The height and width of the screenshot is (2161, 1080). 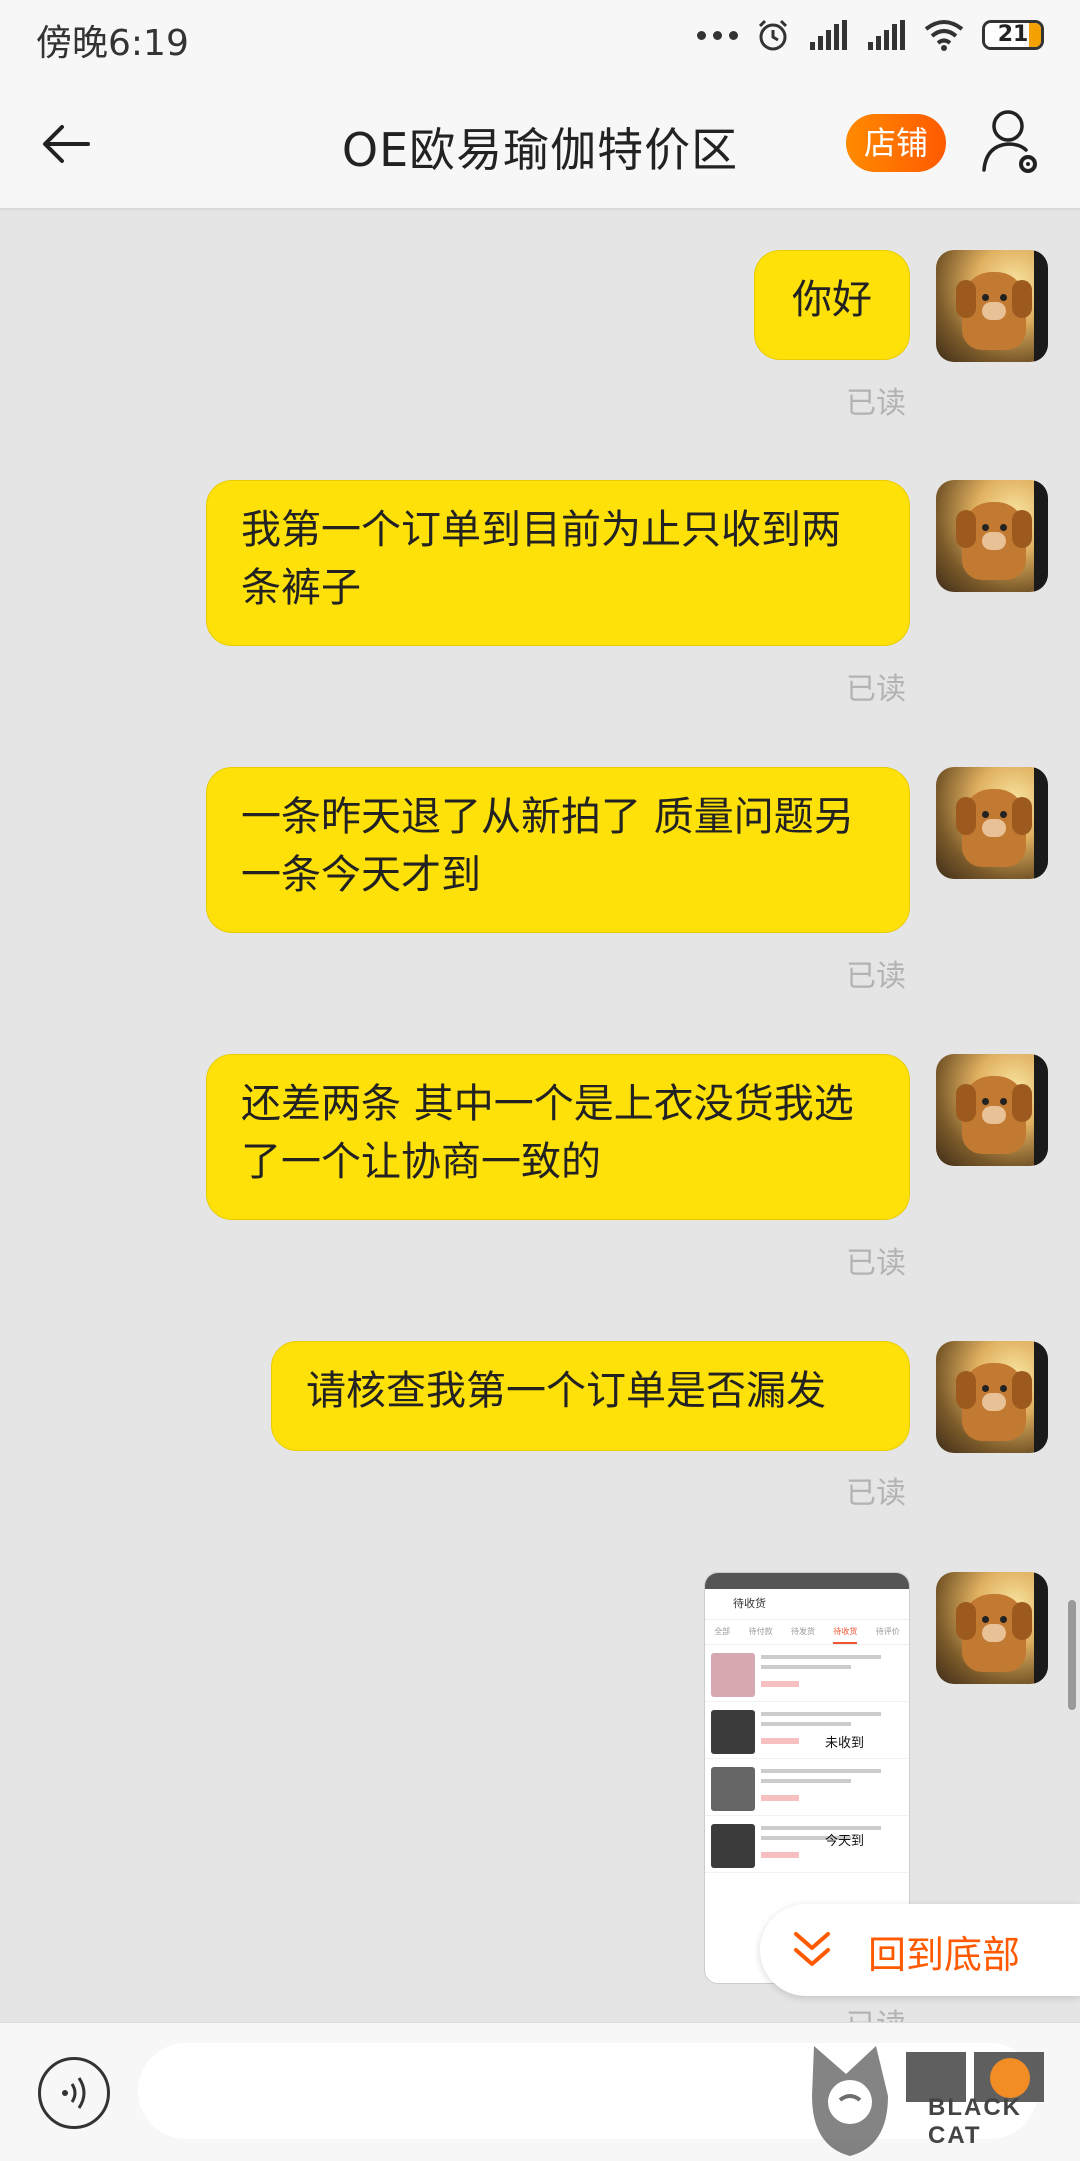 I want to click on status-bar: 傍晚6:19 21, so click(x=540, y=40).